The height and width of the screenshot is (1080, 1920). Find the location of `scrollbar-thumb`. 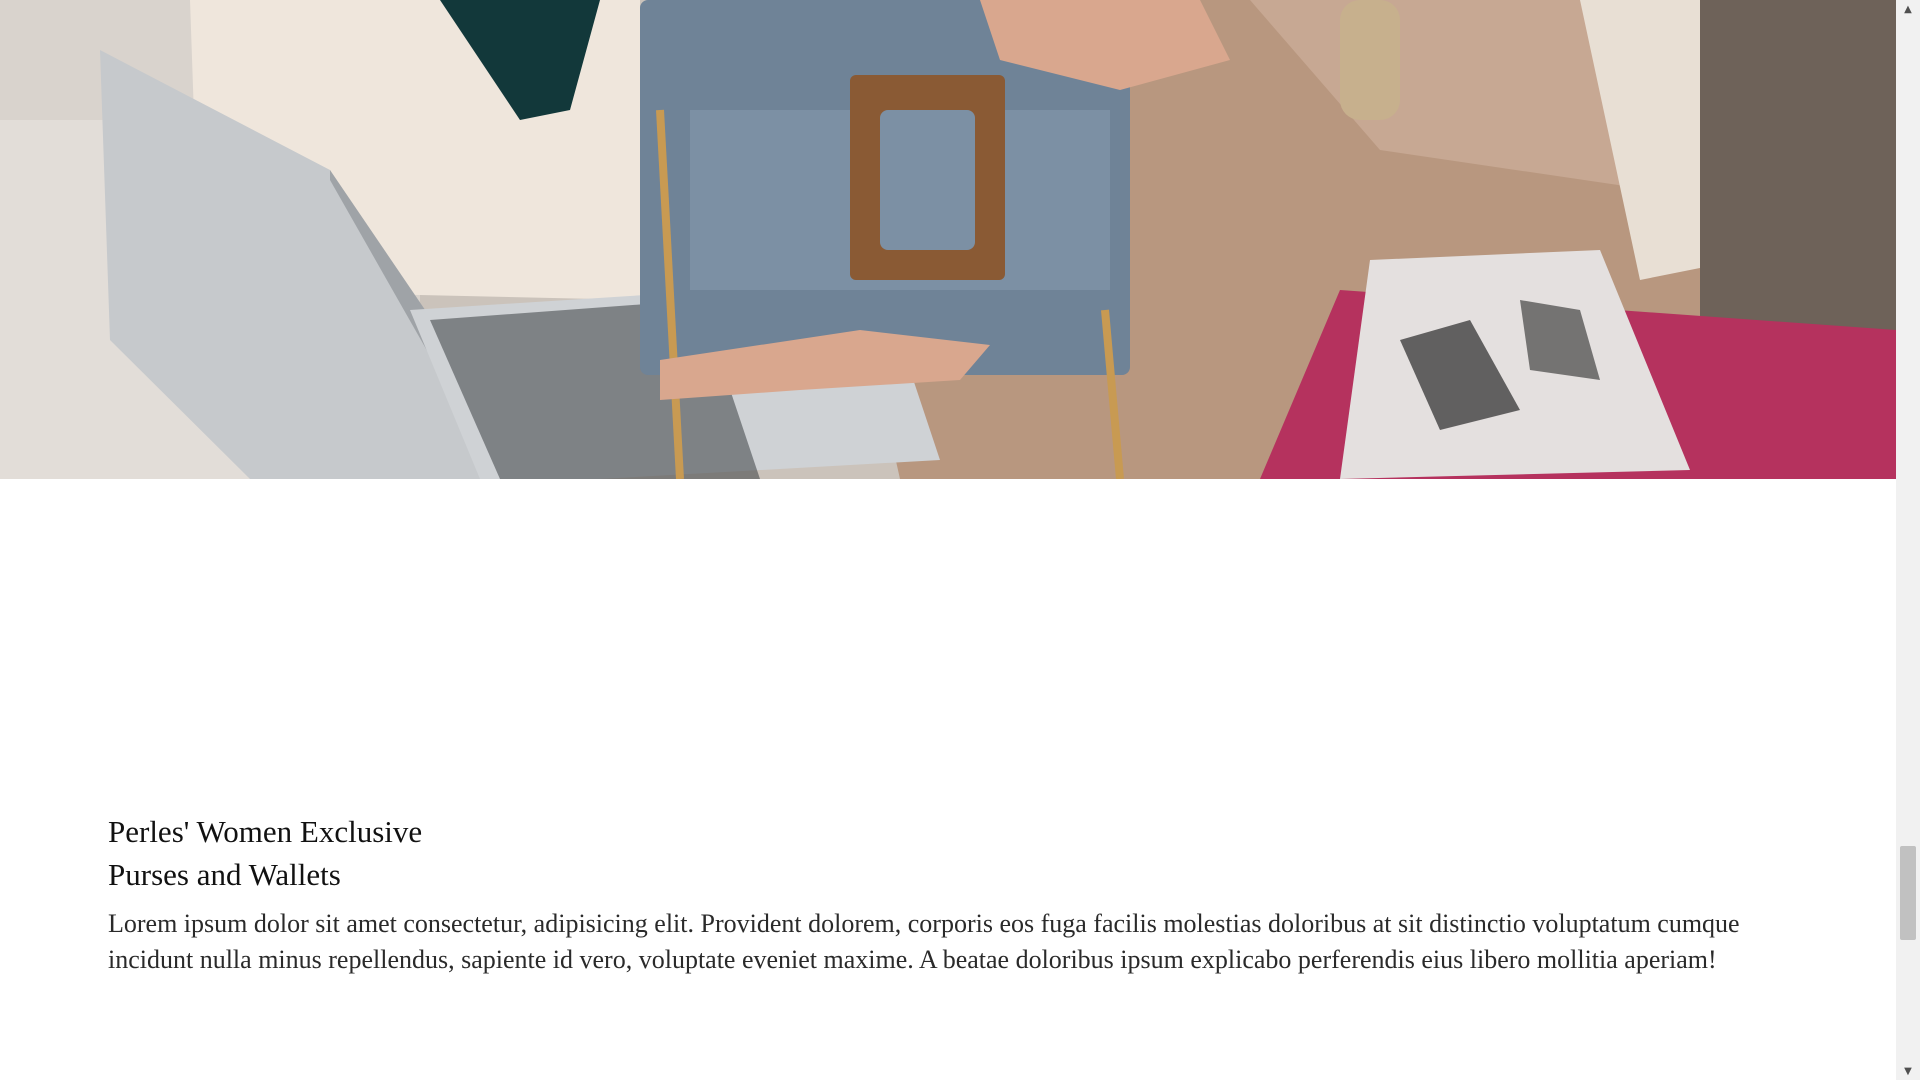

scrollbar-thumb is located at coordinates (1908, 893).